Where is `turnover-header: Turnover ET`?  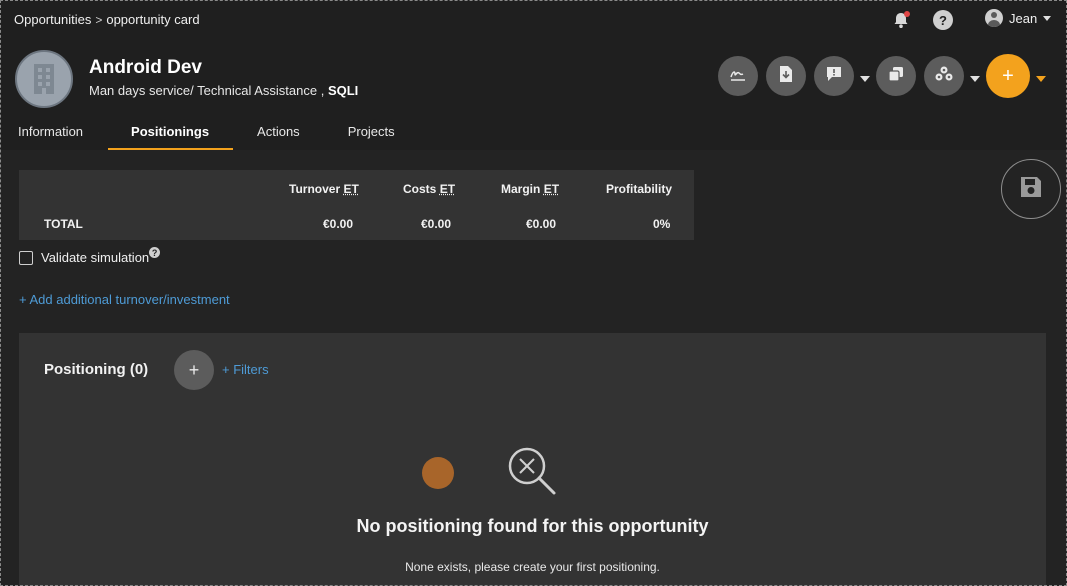 turnover-header: Turnover ET is located at coordinates (324, 189).